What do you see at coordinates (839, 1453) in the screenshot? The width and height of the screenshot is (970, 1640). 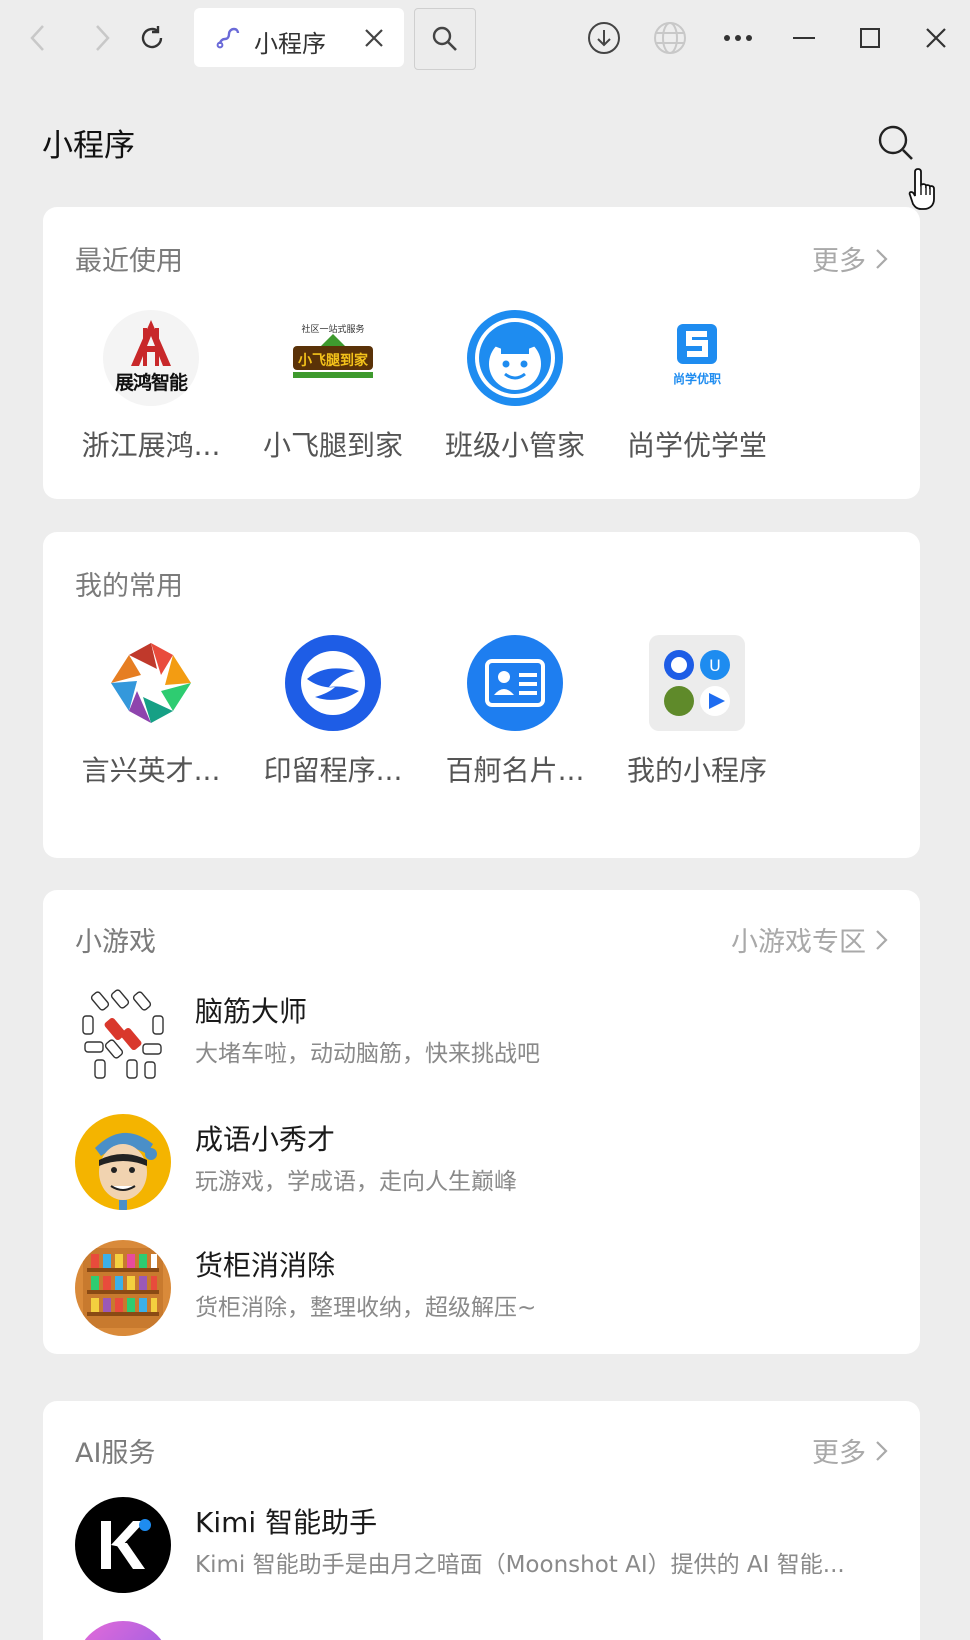 I see `ai-more-label: 更多` at bounding box center [839, 1453].